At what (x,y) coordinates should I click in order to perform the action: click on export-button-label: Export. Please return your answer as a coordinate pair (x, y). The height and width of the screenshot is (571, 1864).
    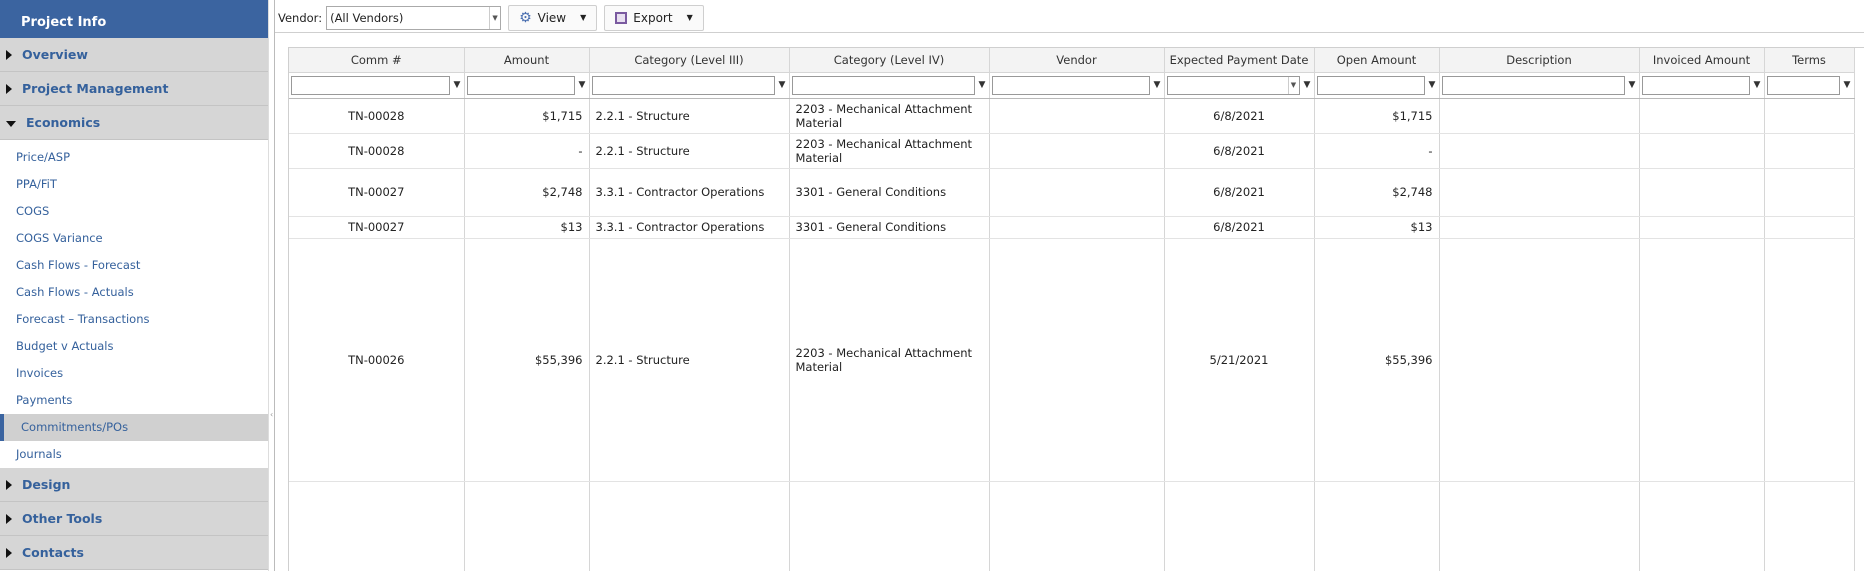
    Looking at the image, I should click on (653, 17).